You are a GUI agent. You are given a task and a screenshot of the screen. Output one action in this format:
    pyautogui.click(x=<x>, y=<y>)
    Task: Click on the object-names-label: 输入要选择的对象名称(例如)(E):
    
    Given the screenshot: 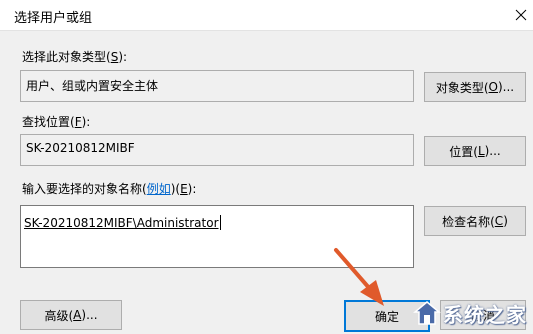 What is the action you would take?
    pyautogui.click(x=109, y=189)
    